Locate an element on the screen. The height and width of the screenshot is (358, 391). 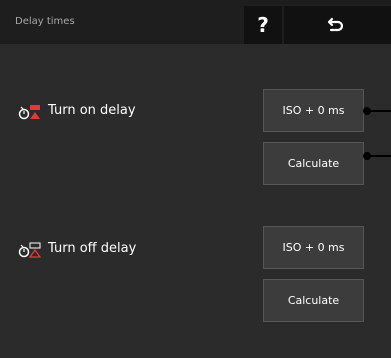
back-button is located at coordinates (337, 25).